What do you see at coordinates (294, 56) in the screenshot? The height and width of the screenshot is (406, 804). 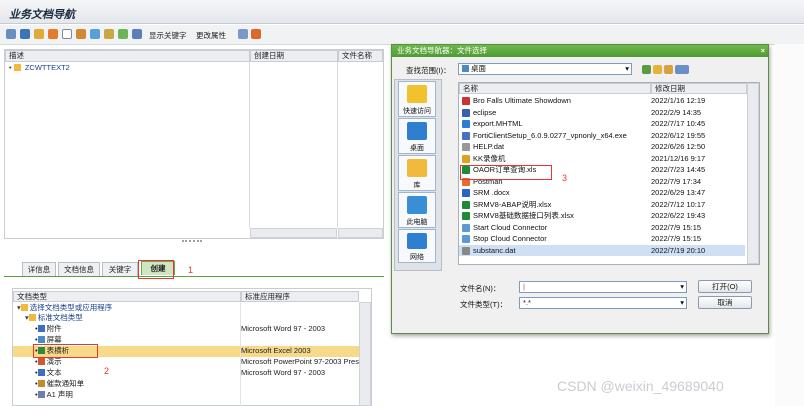 I see `col-header-created: 创建日期` at bounding box center [294, 56].